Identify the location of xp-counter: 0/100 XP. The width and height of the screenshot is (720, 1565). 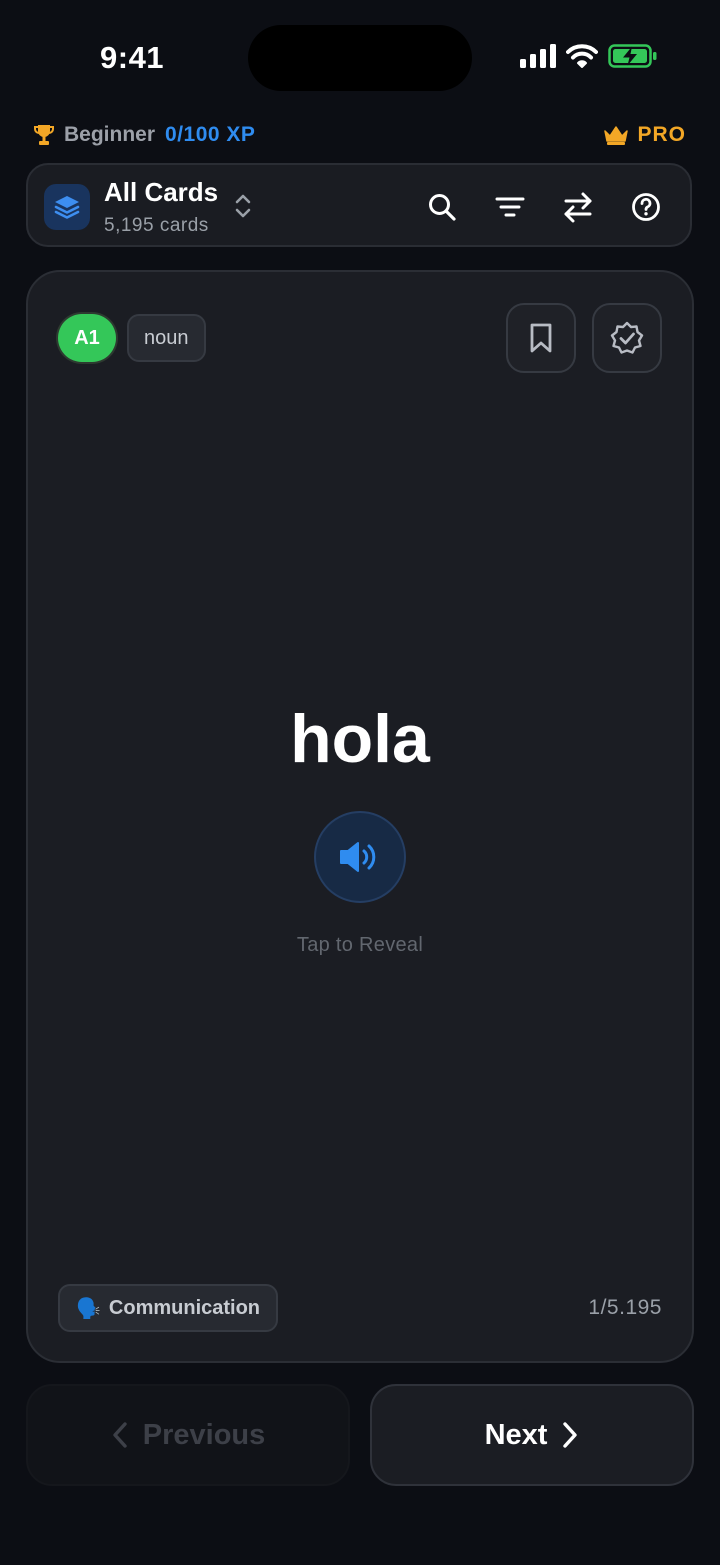
(210, 134).